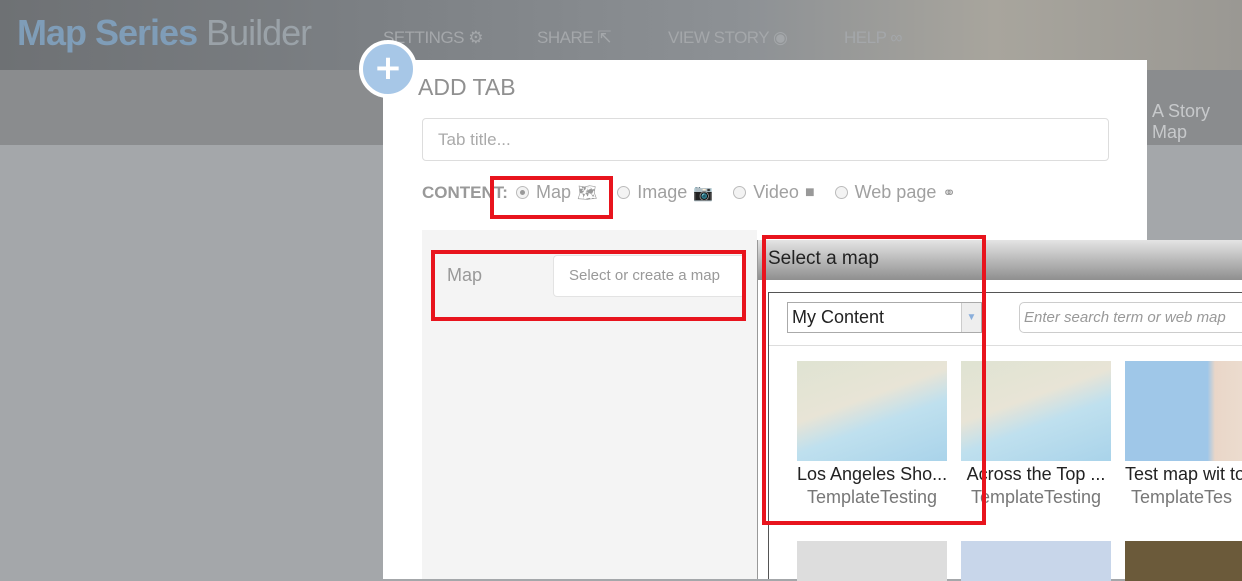 This screenshot has height=581, width=1242. I want to click on option-image: Image 📷, so click(665, 192).